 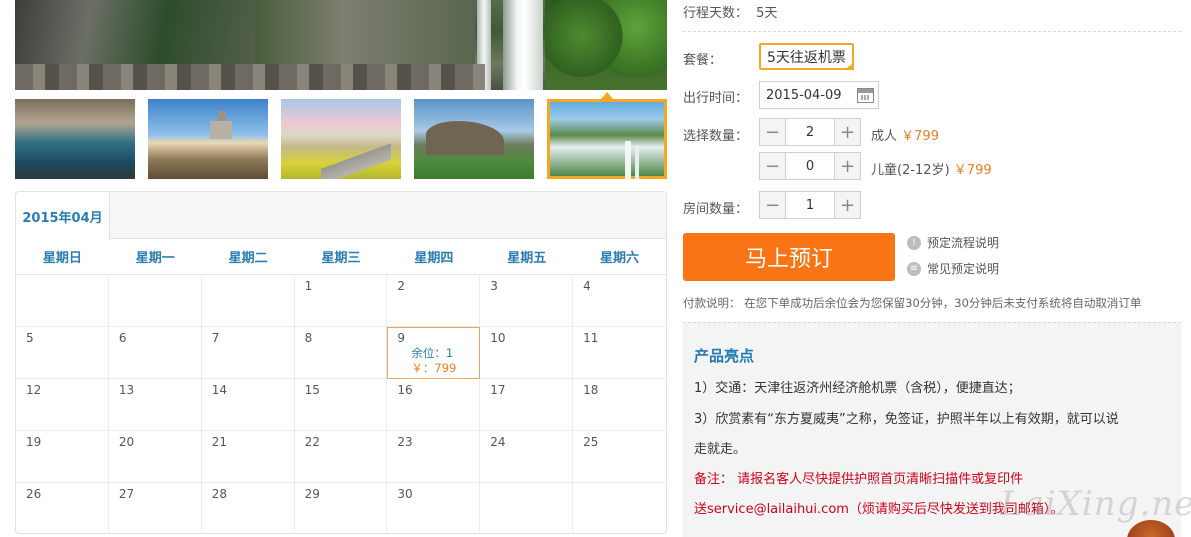 I want to click on calendar-day: 28, so click(x=248, y=508).